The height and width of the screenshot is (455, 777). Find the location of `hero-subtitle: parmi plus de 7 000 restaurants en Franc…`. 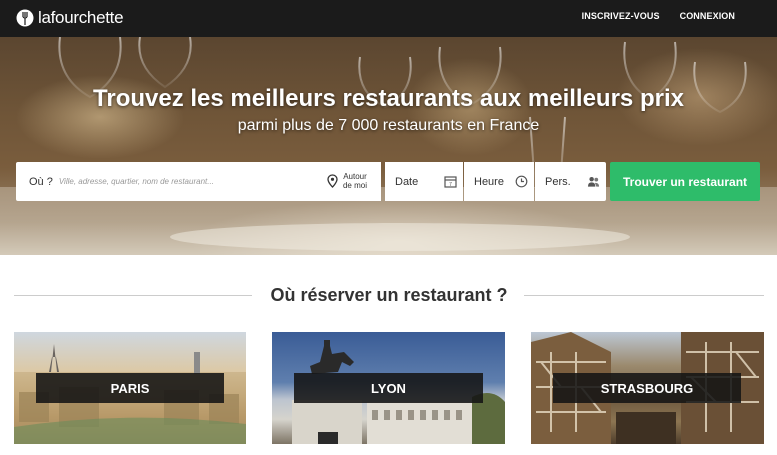

hero-subtitle: parmi plus de 7 000 restaurants en Franc… is located at coordinates (388, 125).